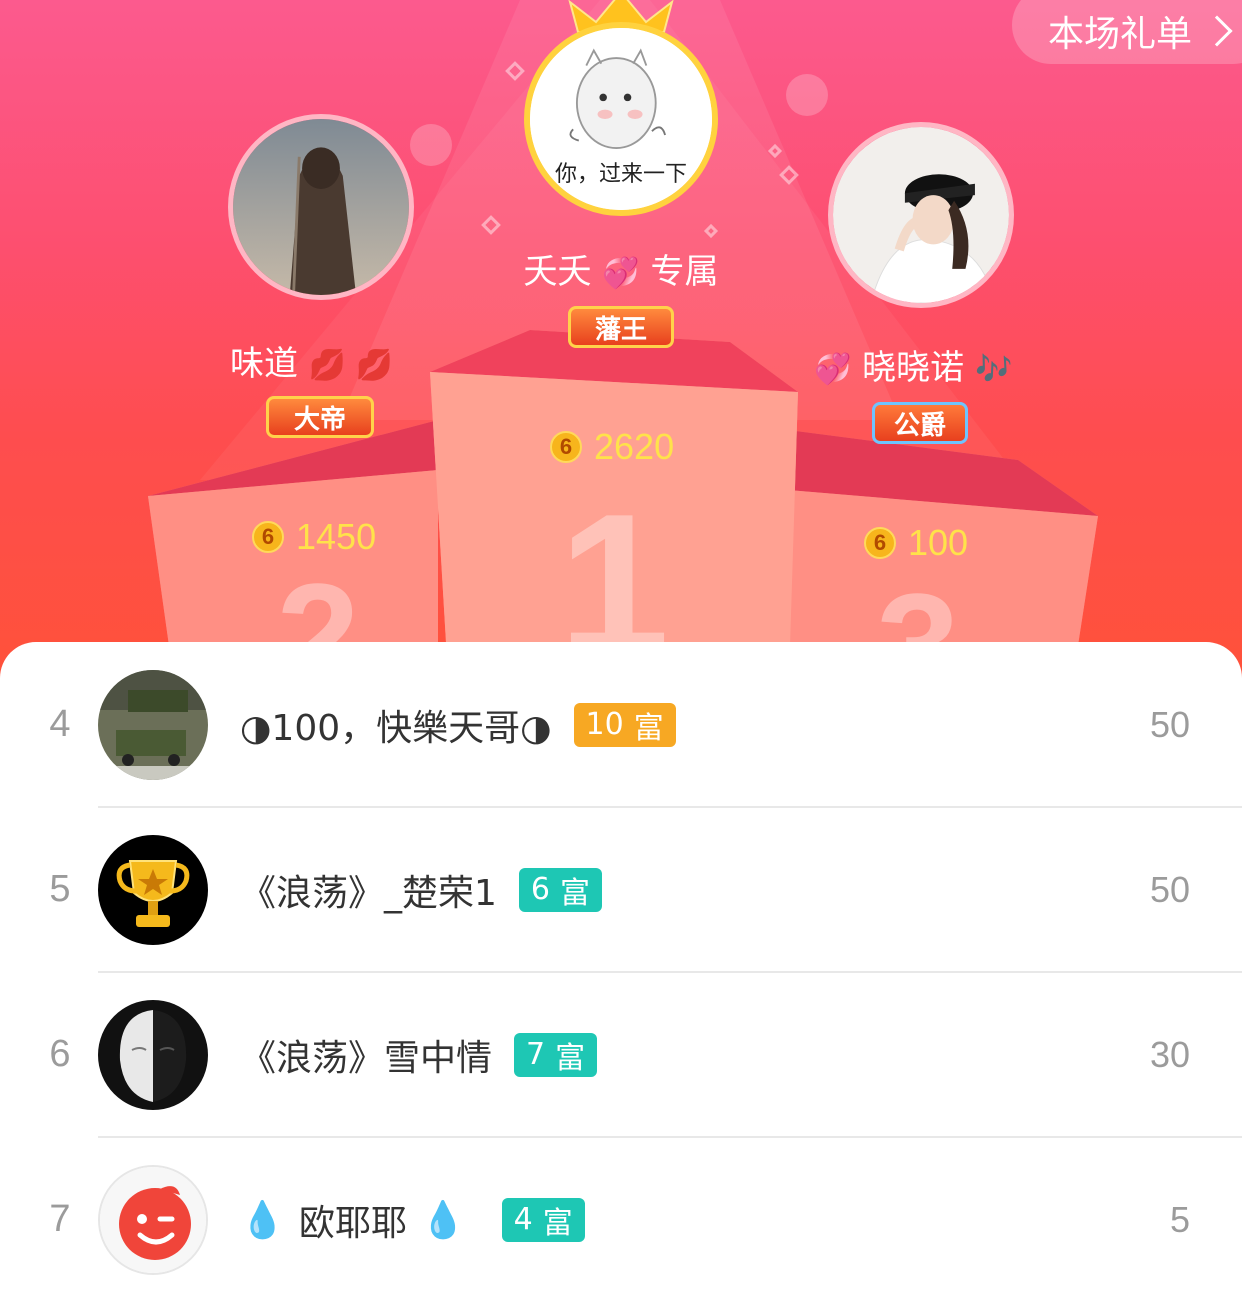 The height and width of the screenshot is (1301, 1242). What do you see at coordinates (913, 368) in the screenshot?
I see `name-third-text: 晓晓诺` at bounding box center [913, 368].